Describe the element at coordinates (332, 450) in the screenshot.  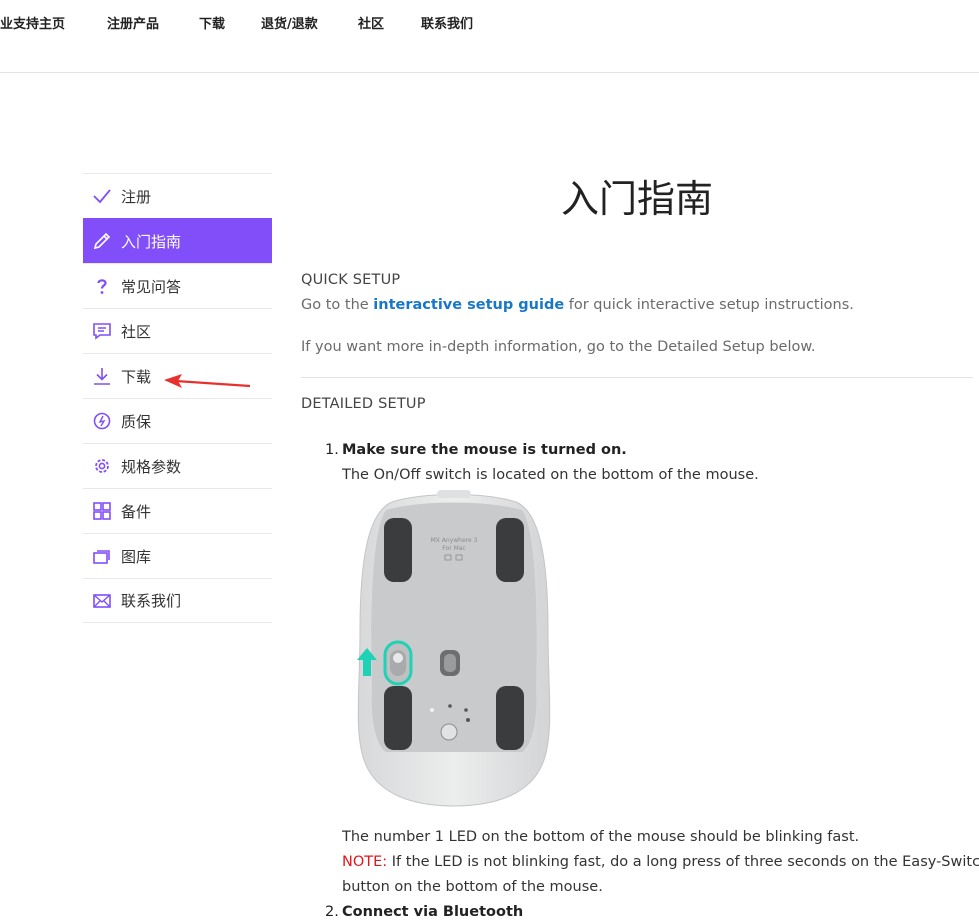
I see `step-1-number: 1.` at that location.